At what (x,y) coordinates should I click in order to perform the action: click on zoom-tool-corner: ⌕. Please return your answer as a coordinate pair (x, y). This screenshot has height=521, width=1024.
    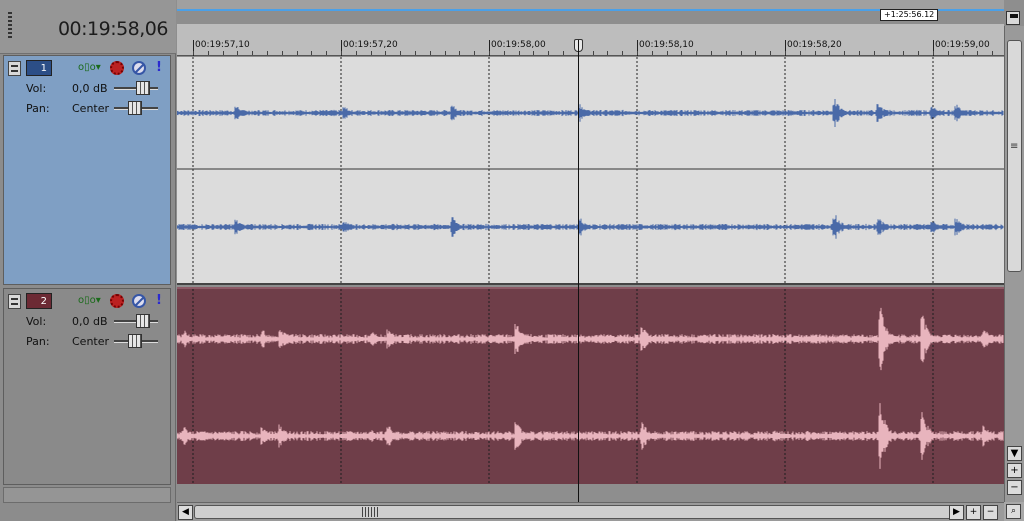
    Looking at the image, I should click on (1014, 511).